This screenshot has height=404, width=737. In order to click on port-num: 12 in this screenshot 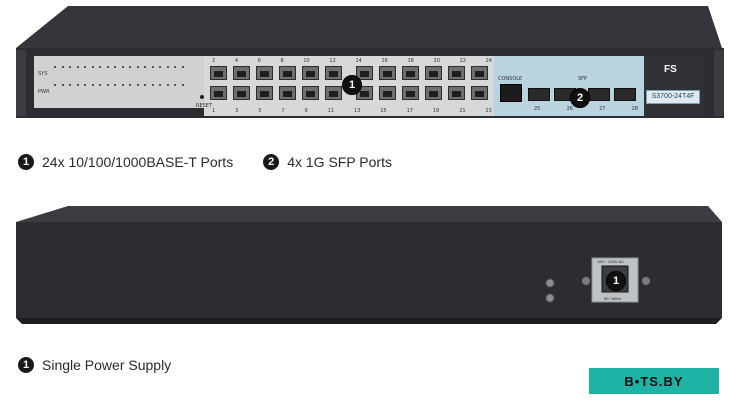, I will do `click(332, 61)`.